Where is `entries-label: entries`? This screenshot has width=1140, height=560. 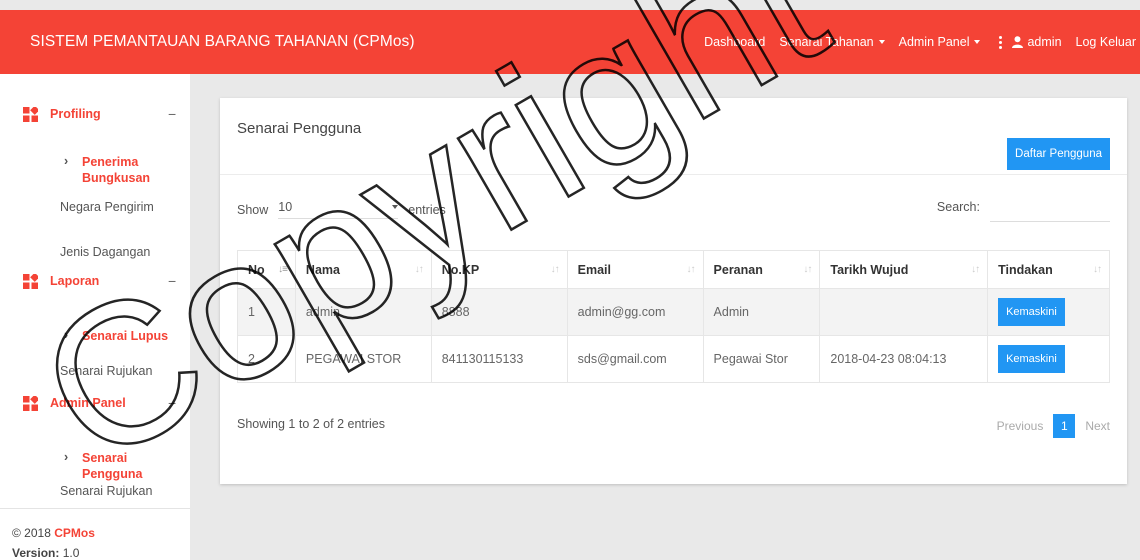 entries-label: entries is located at coordinates (427, 209).